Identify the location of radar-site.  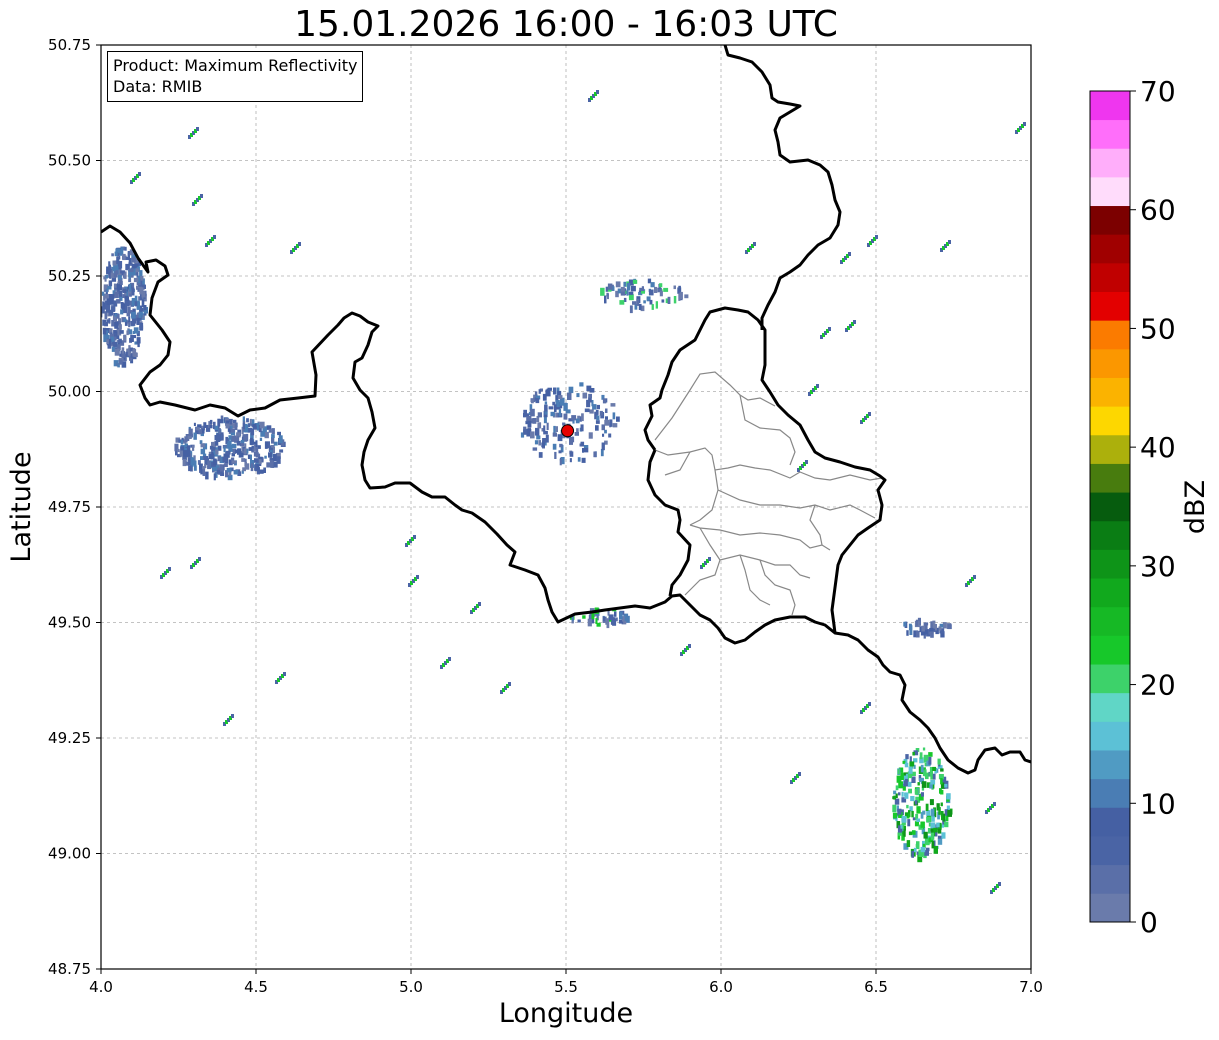
(568, 431).